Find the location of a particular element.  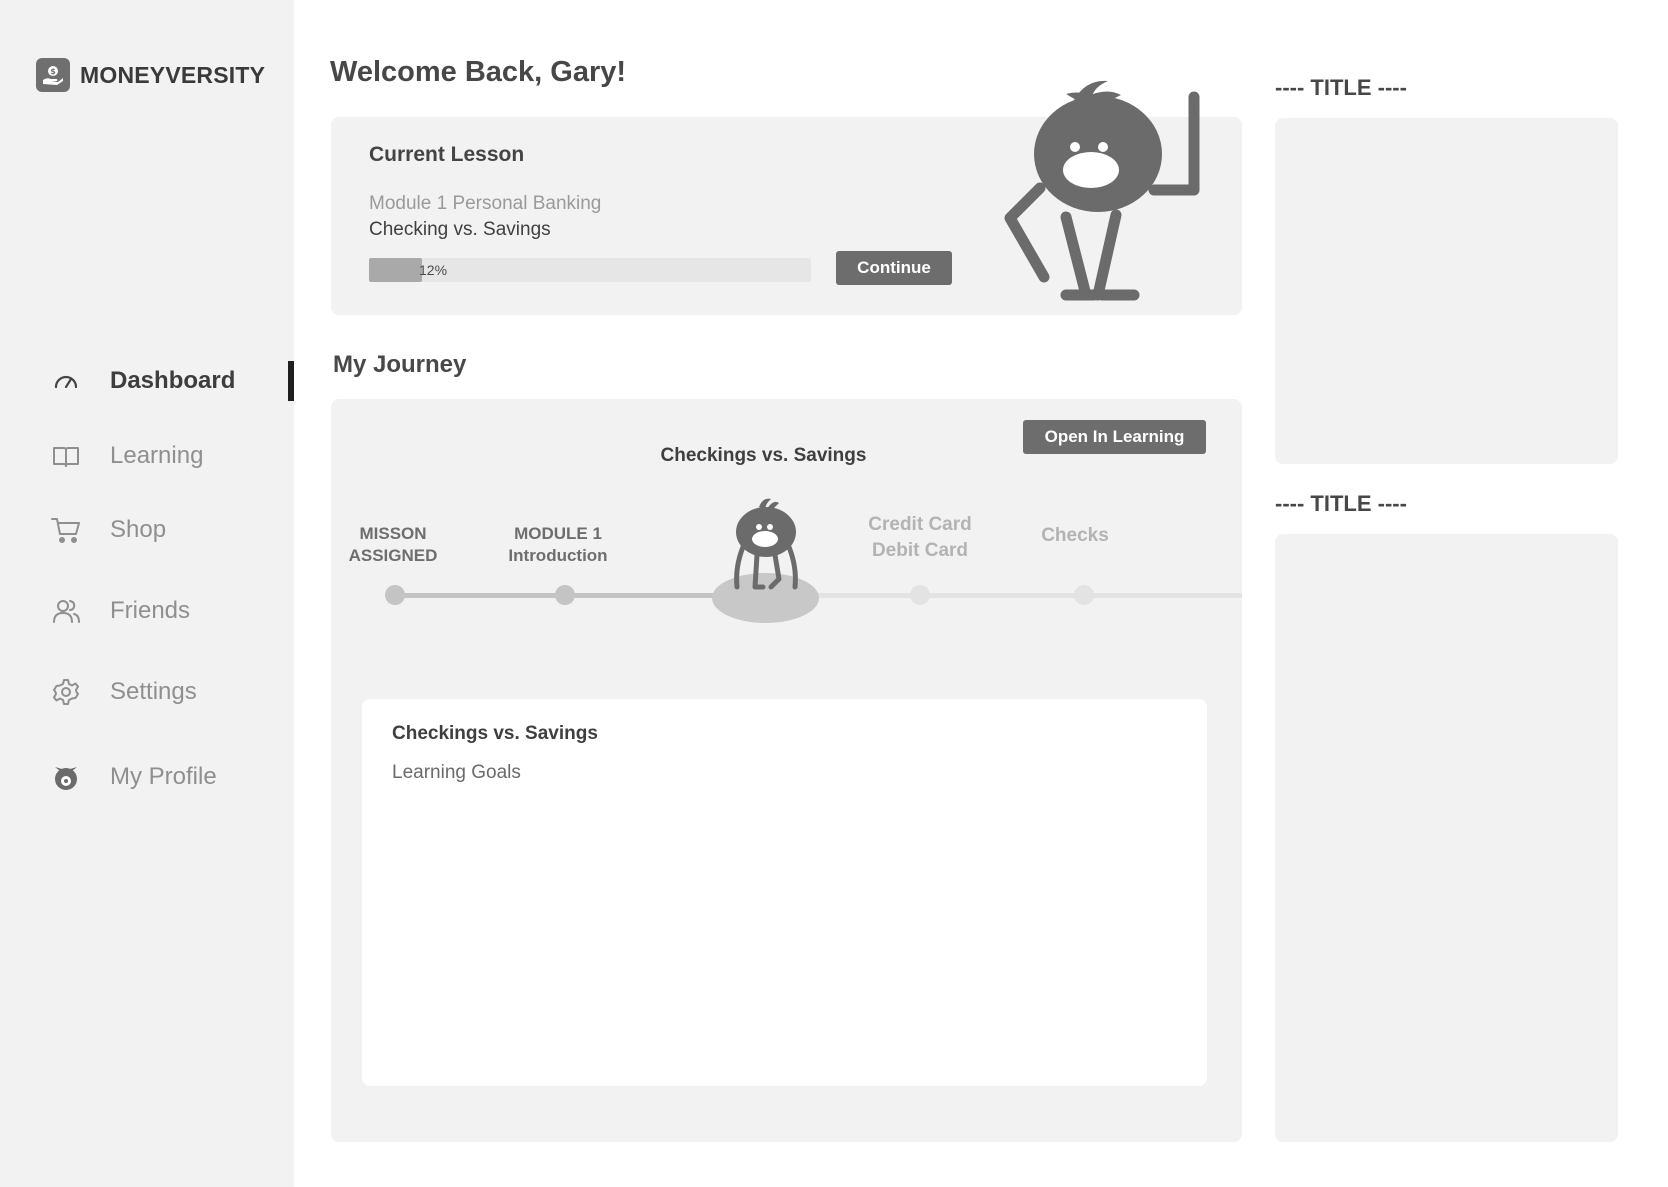

moneyversity-logo-icon: $ is located at coordinates (53, 75).